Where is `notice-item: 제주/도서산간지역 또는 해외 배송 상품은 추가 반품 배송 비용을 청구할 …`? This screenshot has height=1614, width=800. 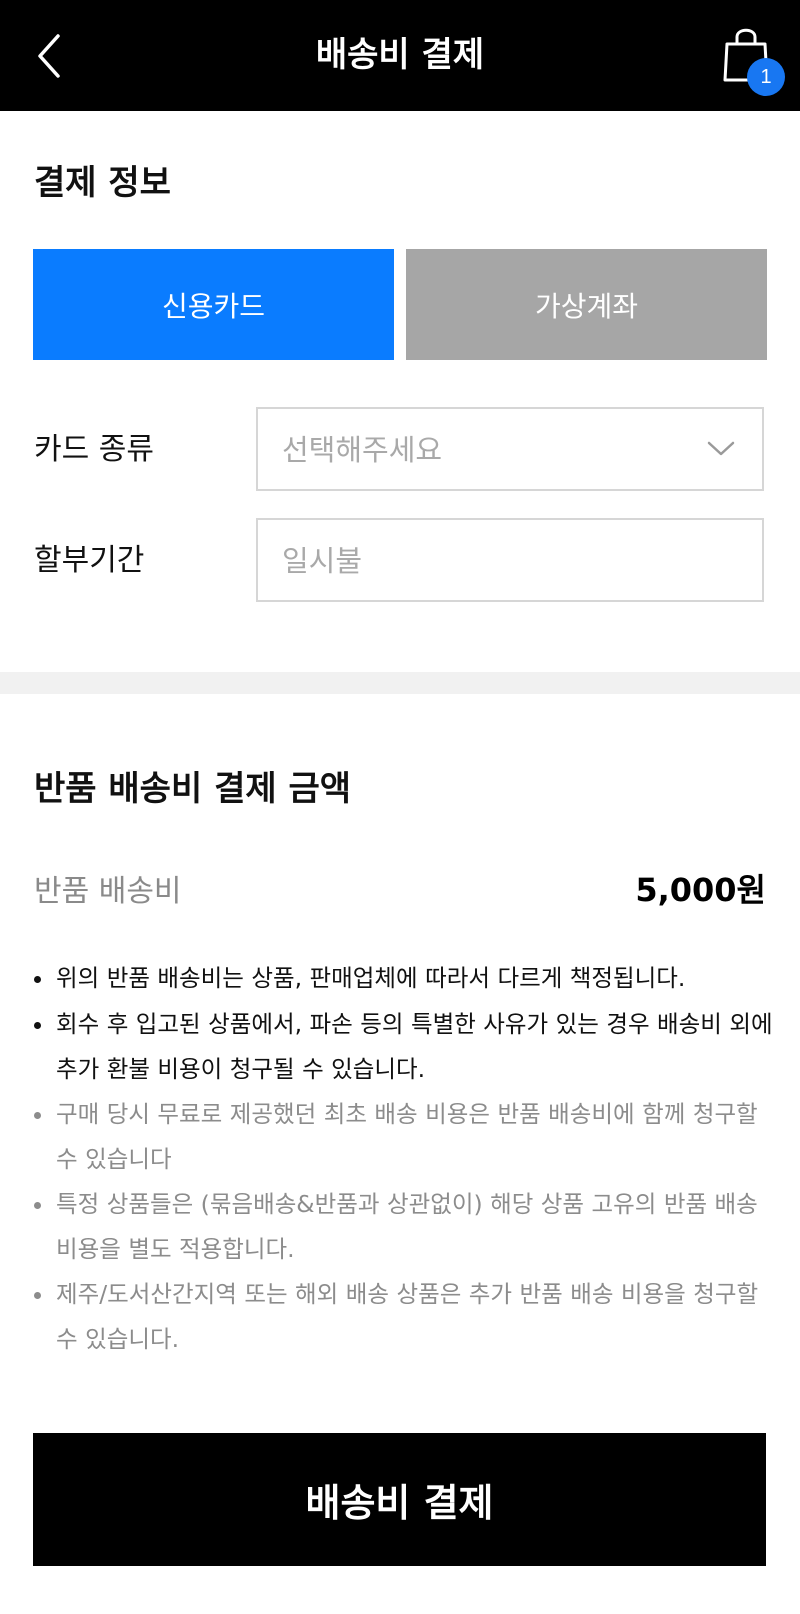
notice-item: 제주/도서산간지역 또는 해외 배송 상품은 추가 반품 배송 비용을 청구할 … is located at coordinates (404, 1317).